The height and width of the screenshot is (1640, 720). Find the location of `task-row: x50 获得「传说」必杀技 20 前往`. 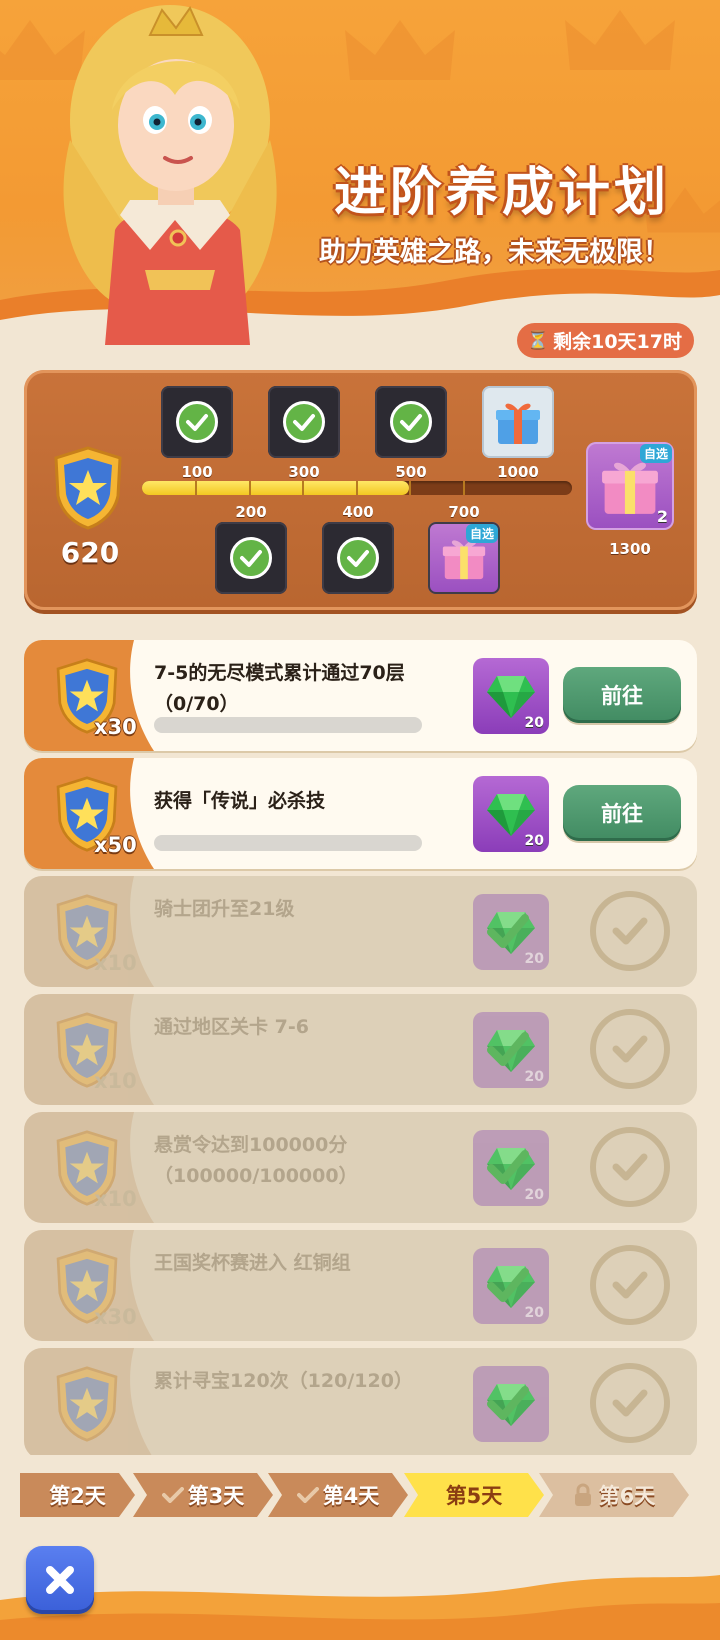

task-row: x50 获得「传说」必杀技 20 前往 is located at coordinates (360, 813).